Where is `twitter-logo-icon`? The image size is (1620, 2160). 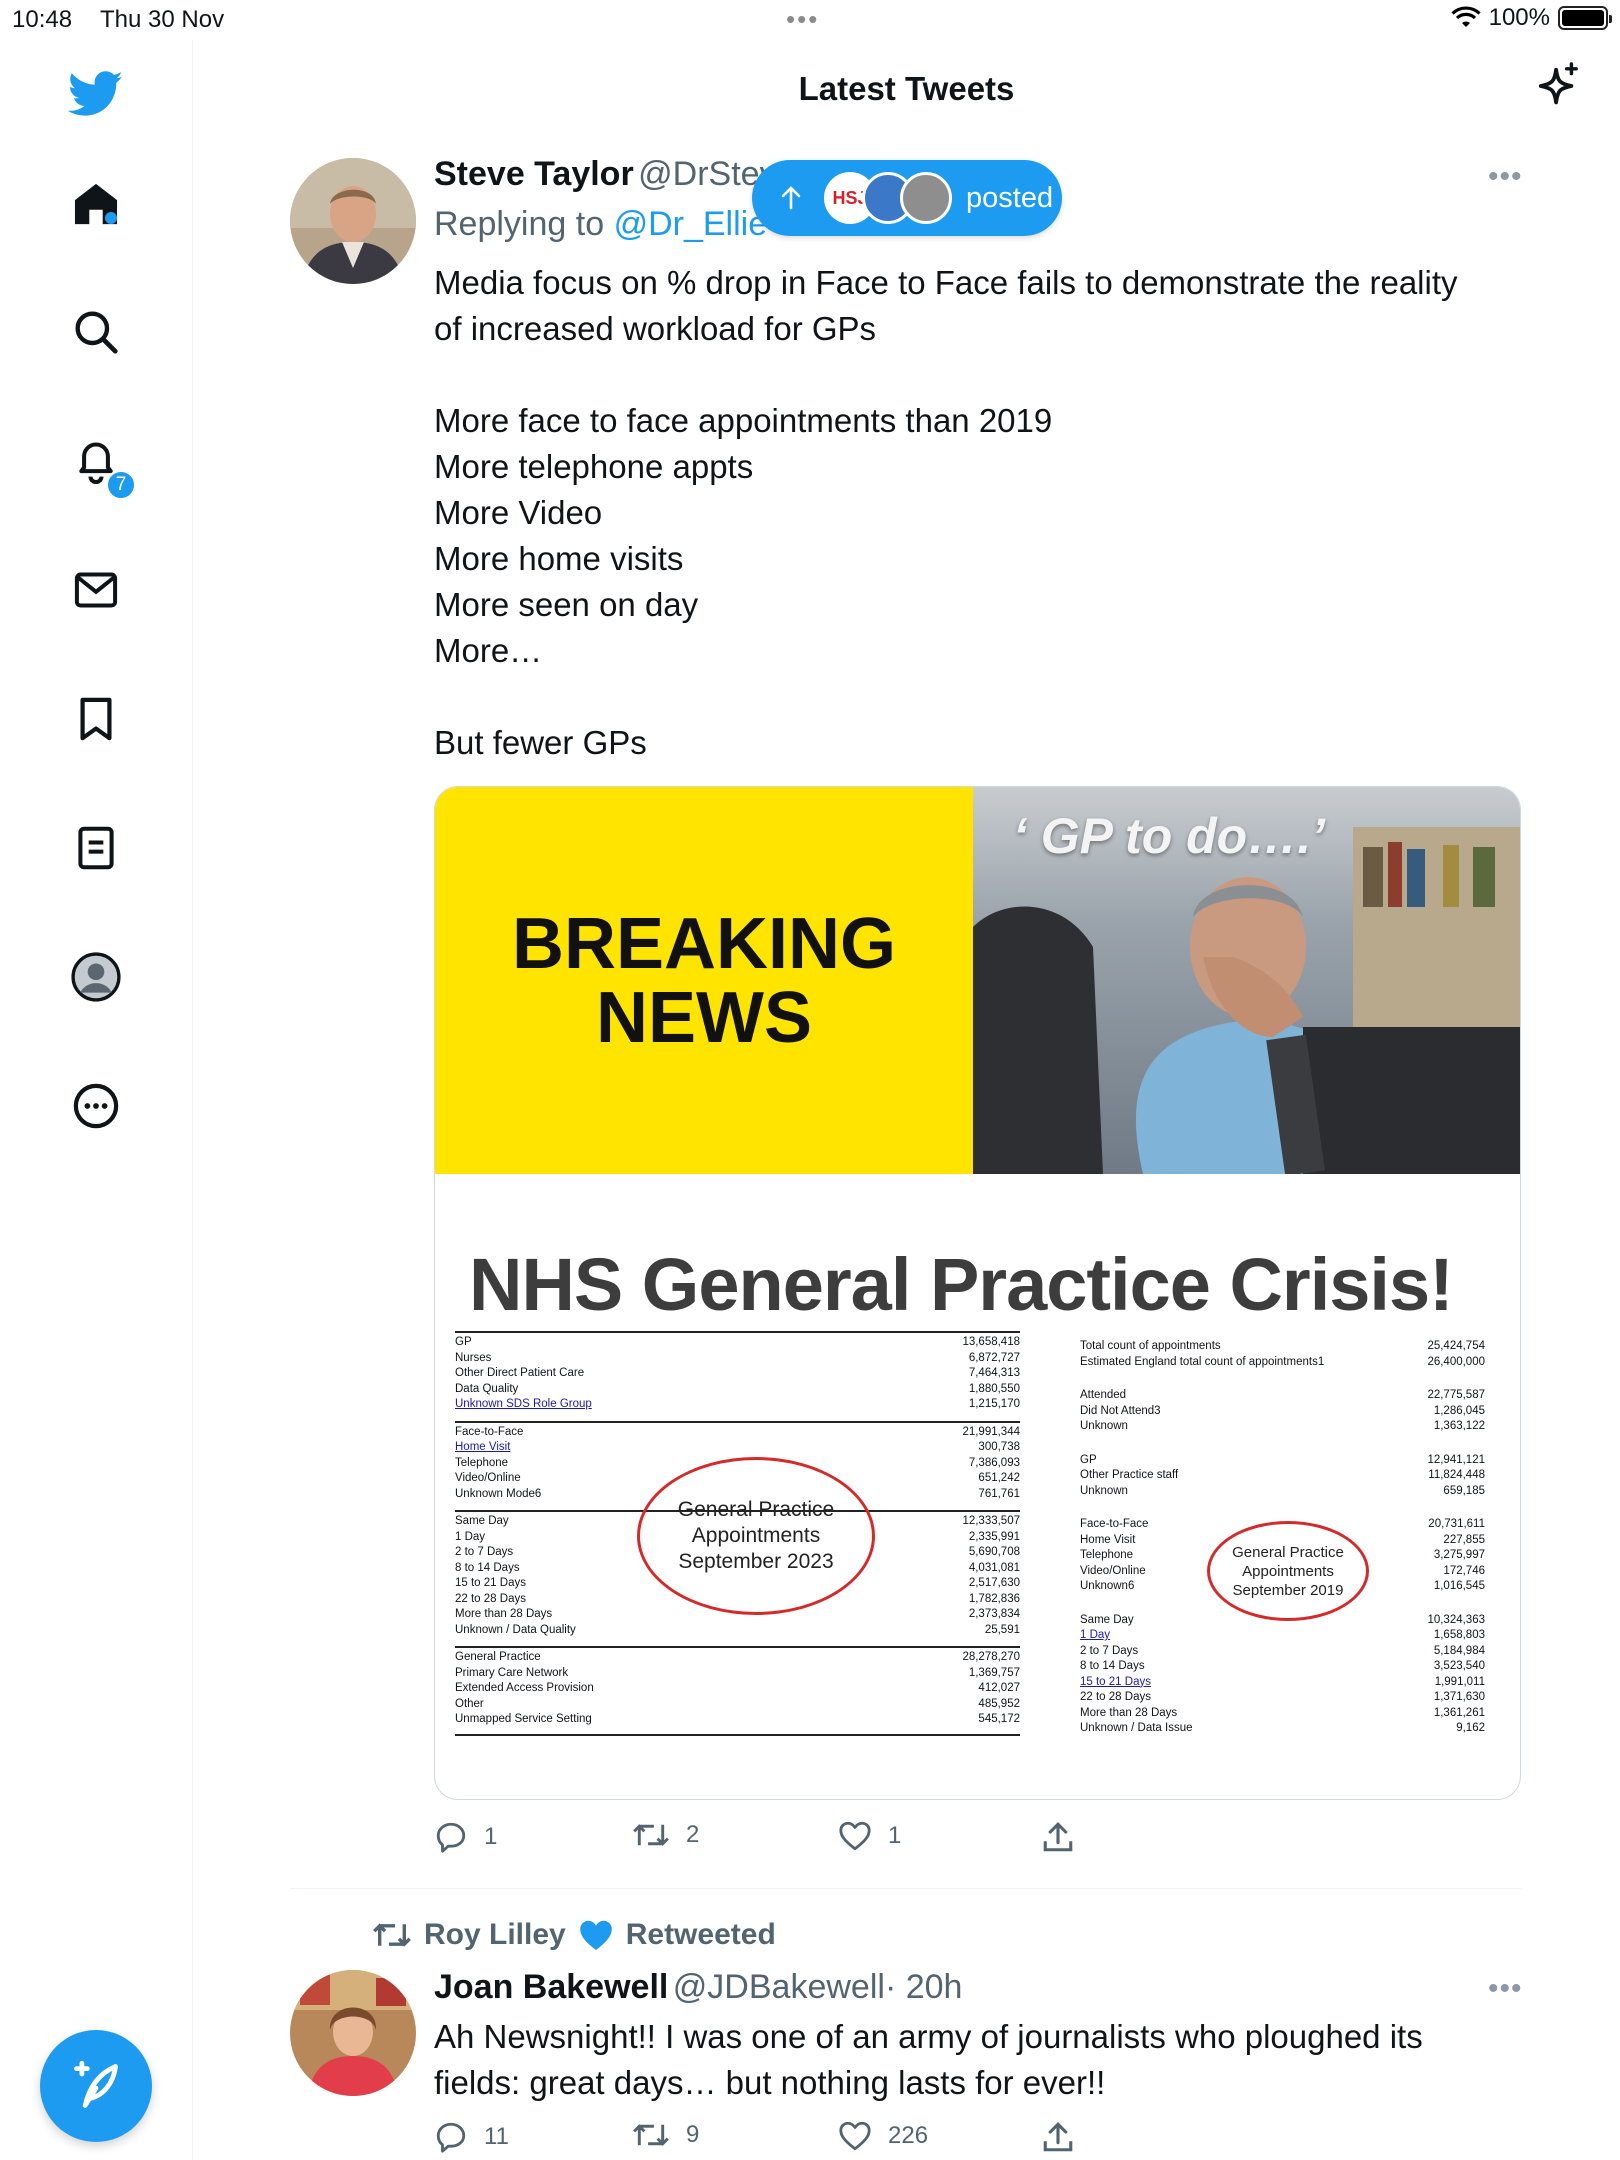 twitter-logo-icon is located at coordinates (96, 94).